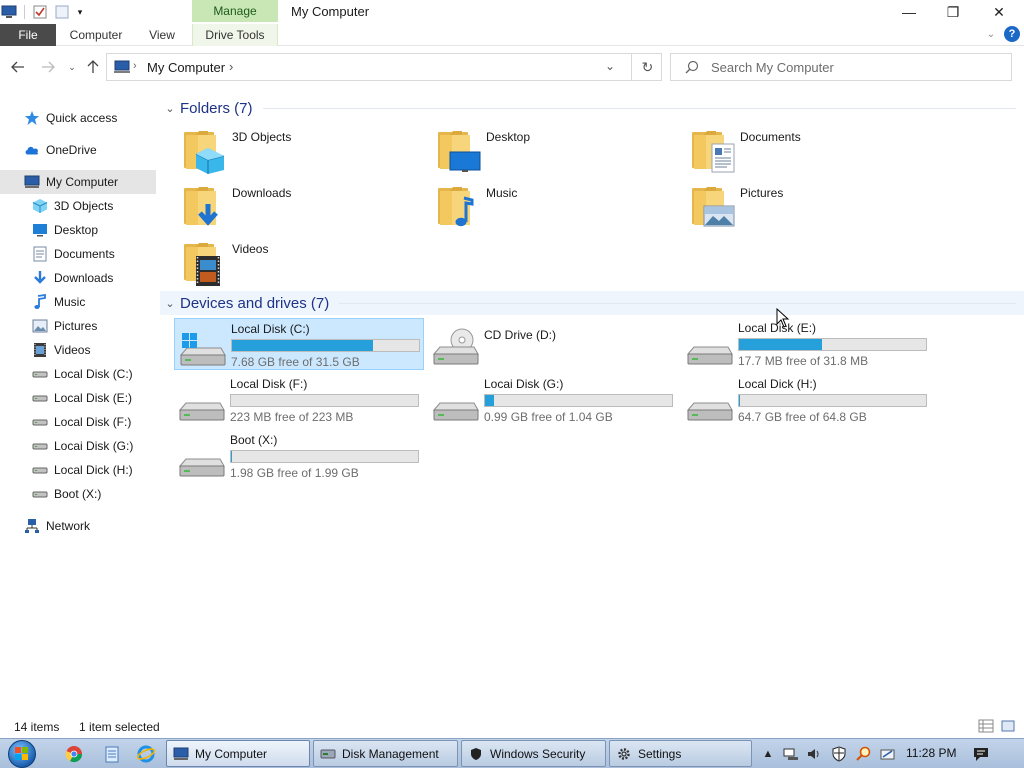 The height and width of the screenshot is (768, 1024). I want to click on magnifier-icon, so click(864, 754).